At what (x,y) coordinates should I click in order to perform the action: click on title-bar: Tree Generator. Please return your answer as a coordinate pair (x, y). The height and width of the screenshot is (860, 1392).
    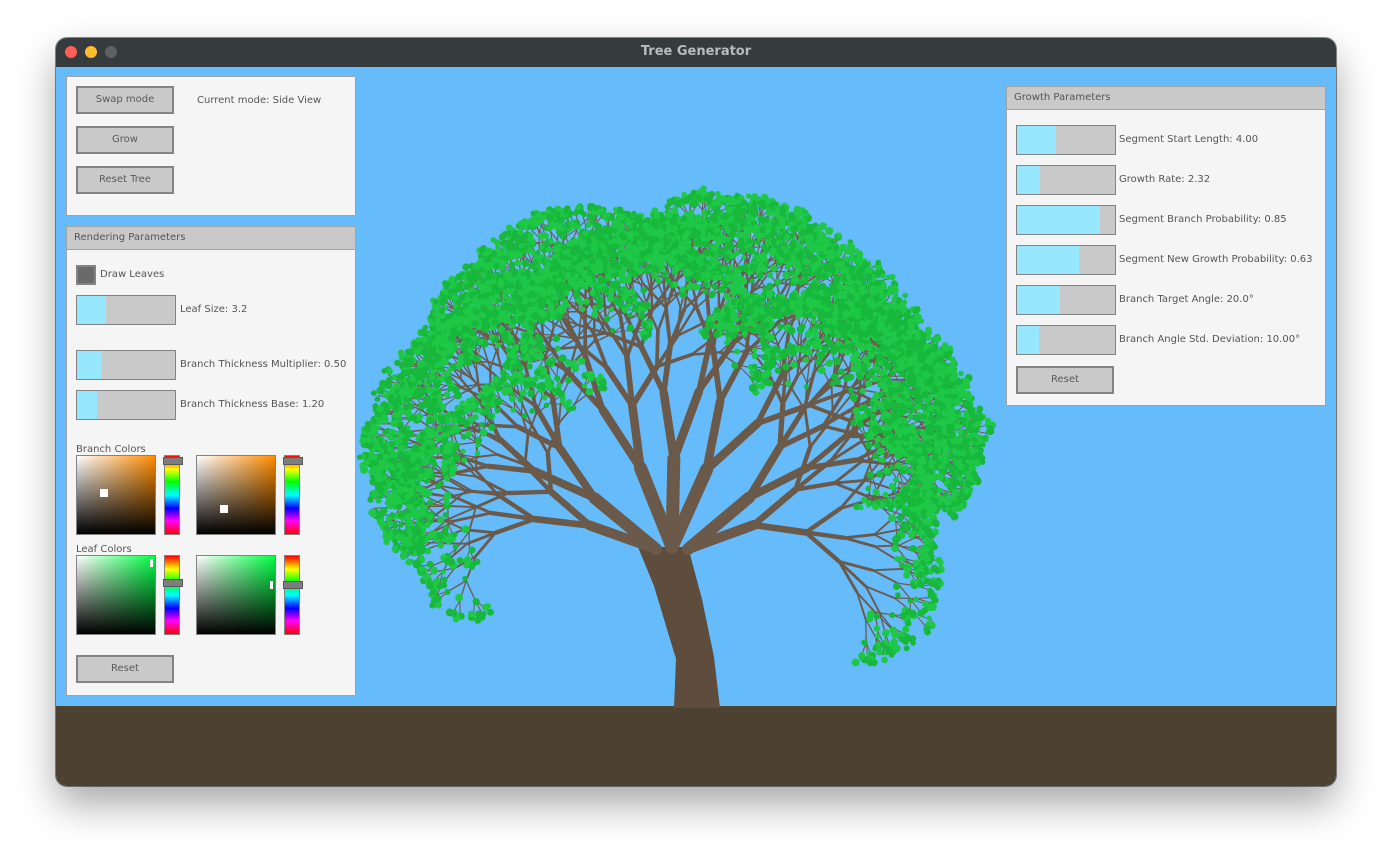
    Looking at the image, I should click on (696, 53).